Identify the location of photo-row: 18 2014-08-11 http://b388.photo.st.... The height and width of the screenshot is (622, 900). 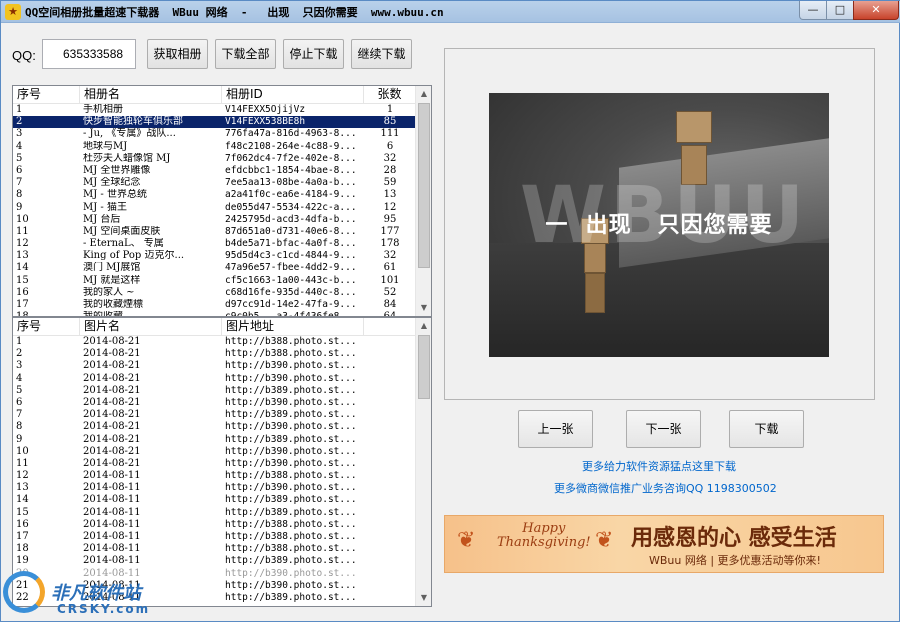
(214, 549).